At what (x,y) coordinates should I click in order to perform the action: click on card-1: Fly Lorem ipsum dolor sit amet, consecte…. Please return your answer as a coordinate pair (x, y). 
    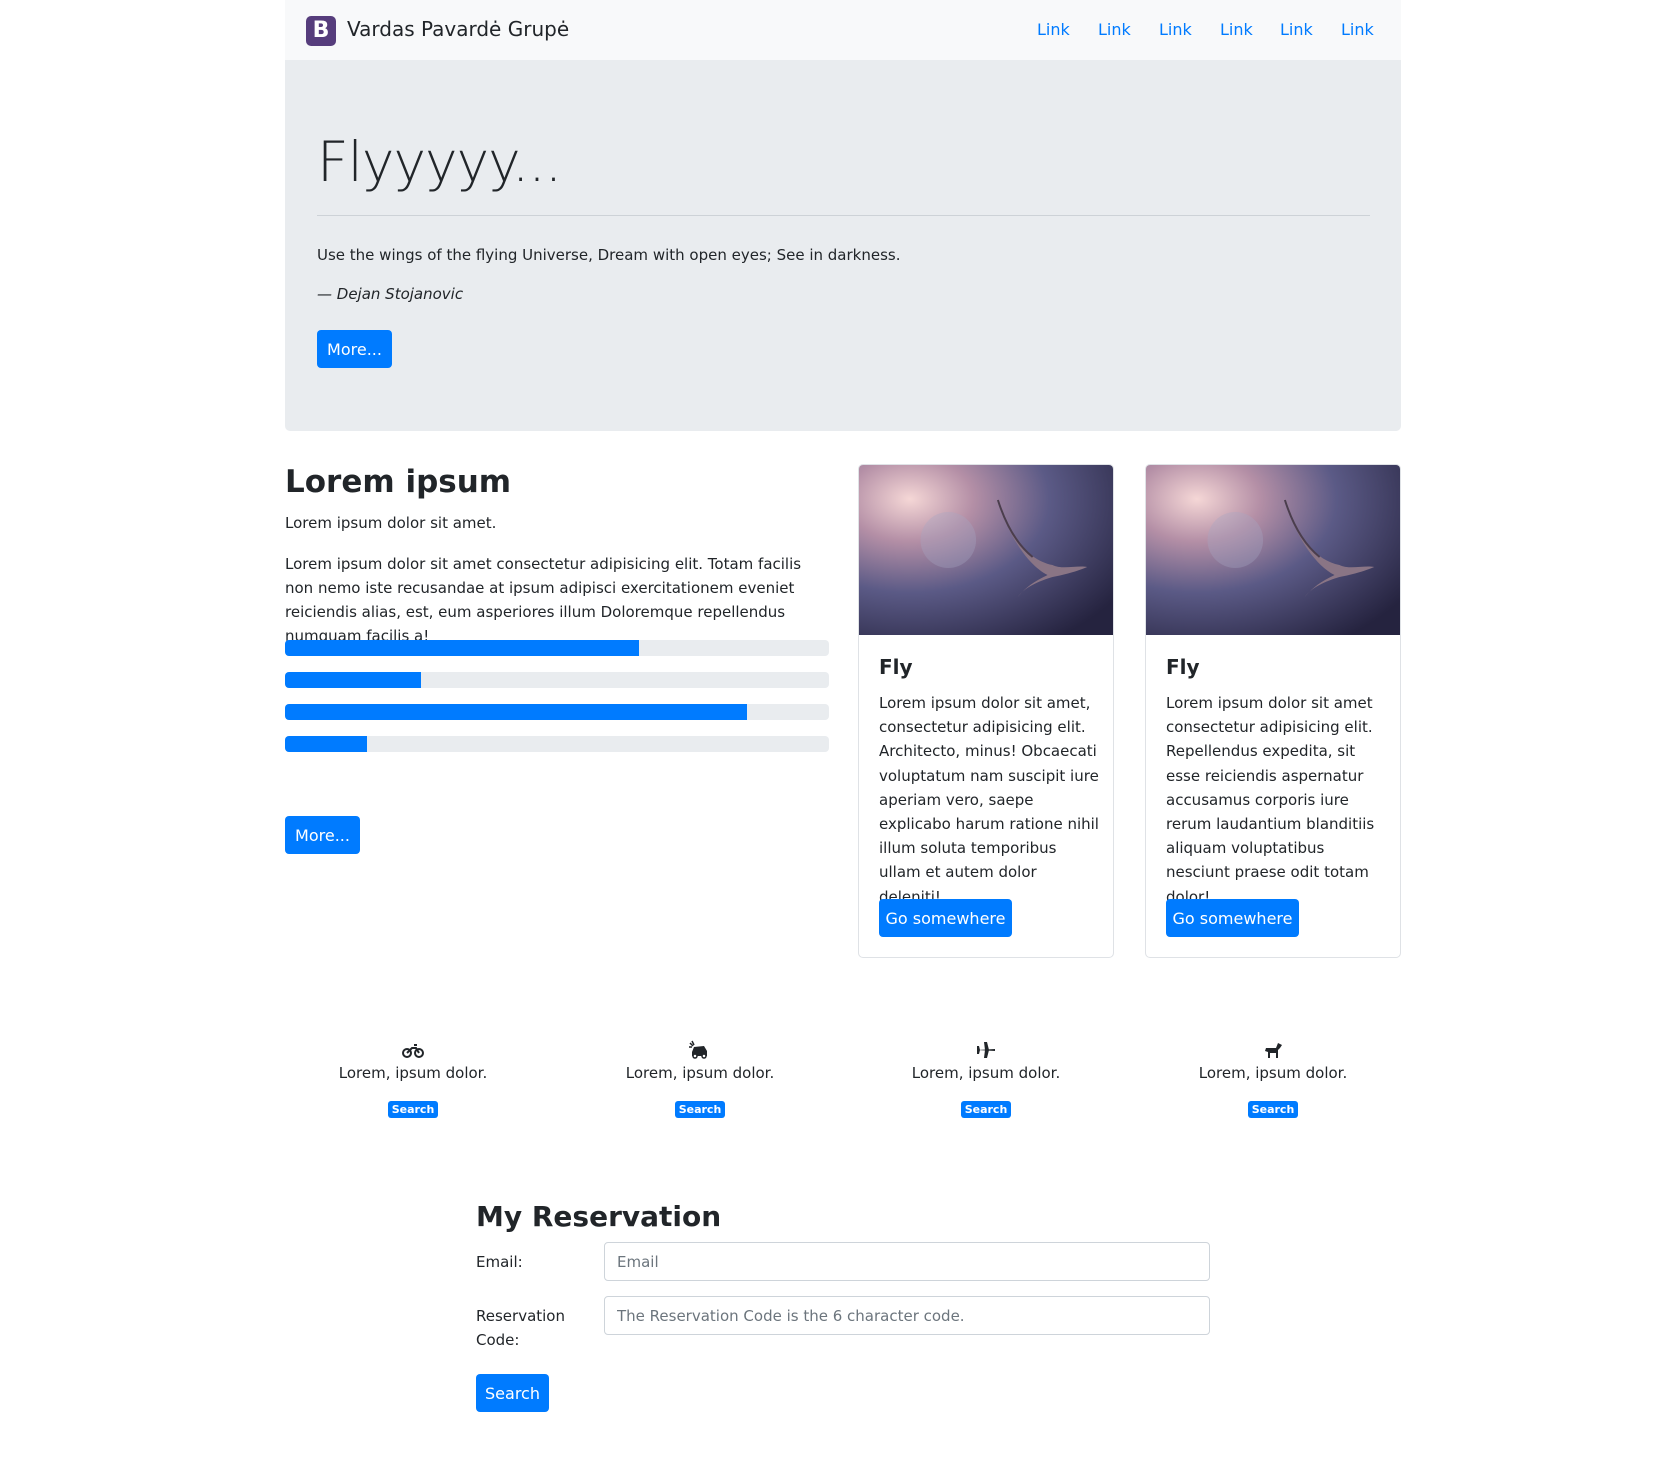
    Looking at the image, I should click on (986, 711).